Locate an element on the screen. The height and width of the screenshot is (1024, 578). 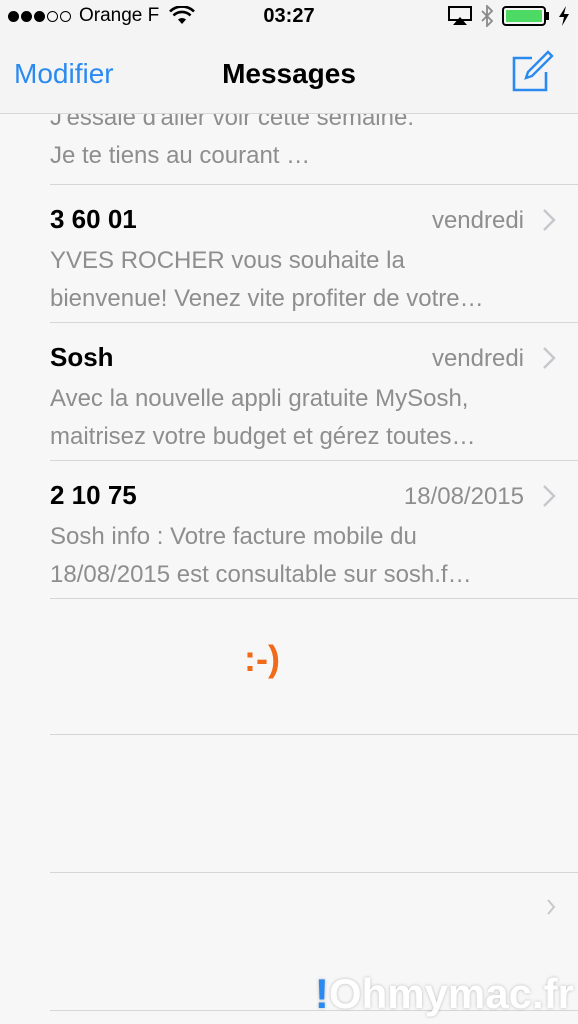
status-bar: Orange F 03:27 is located at coordinates (289, 17).